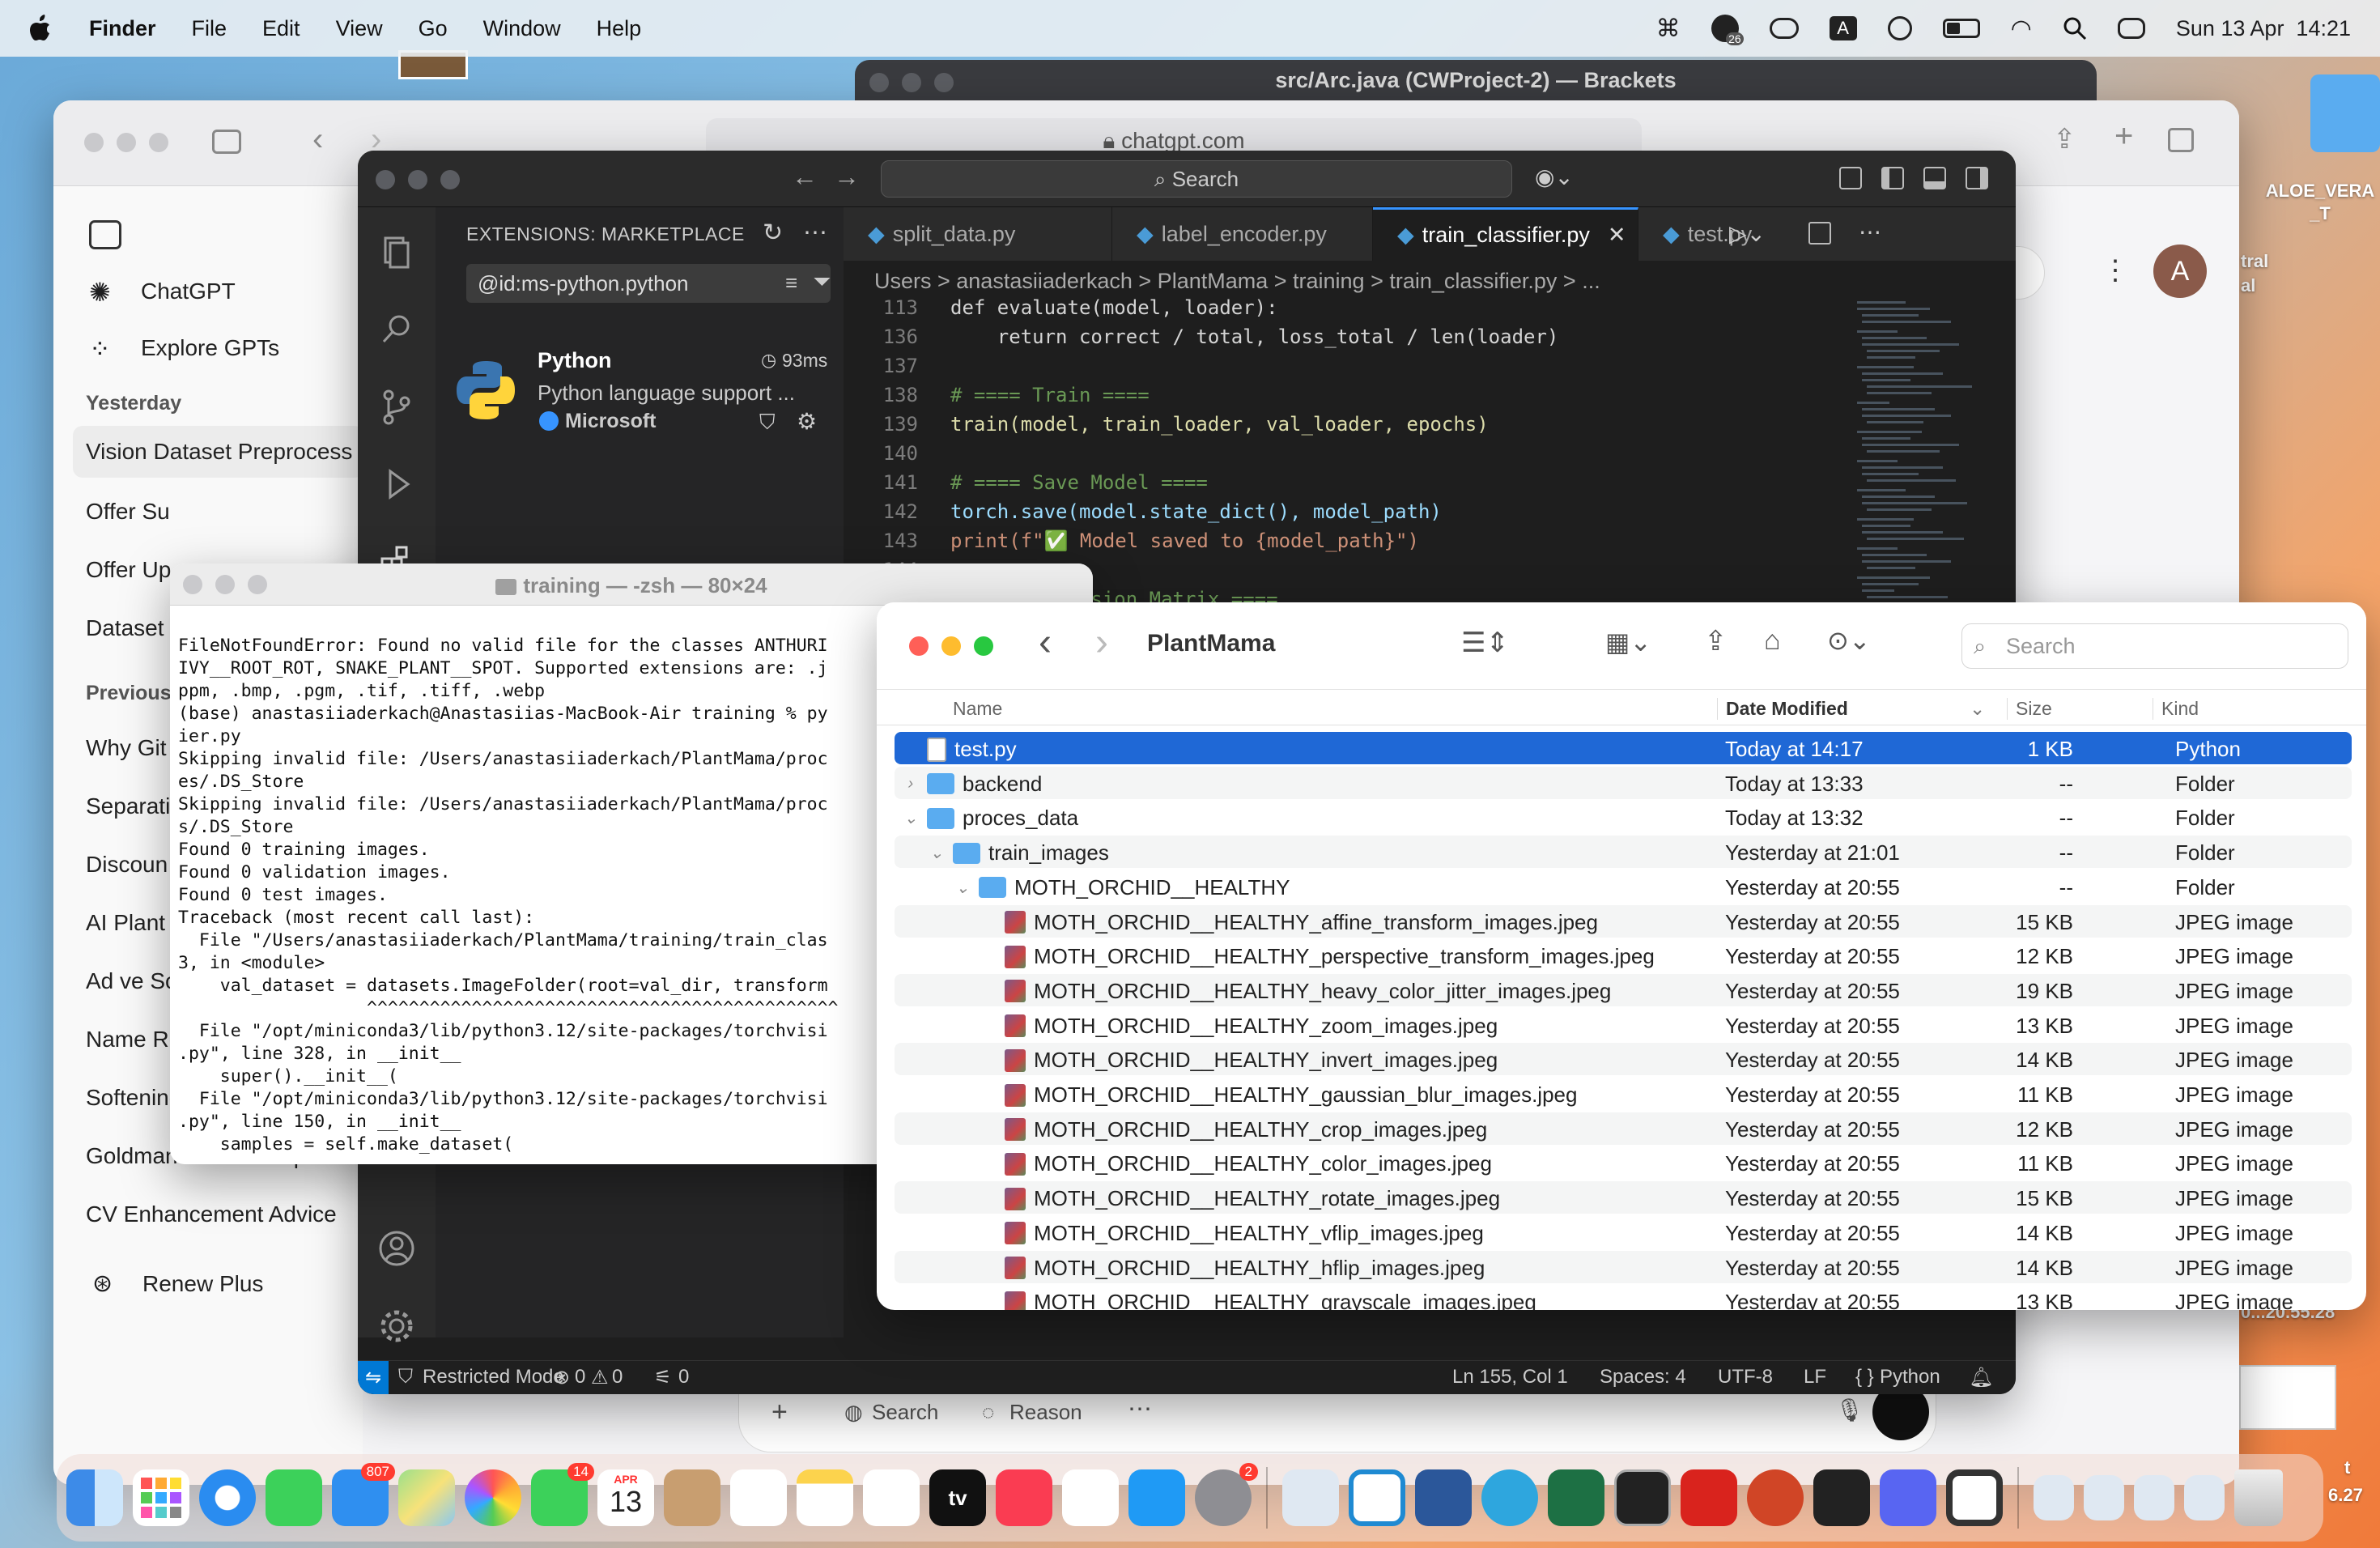 The height and width of the screenshot is (1548, 2380). What do you see at coordinates (1091, 1498) in the screenshot?
I see `news-icon` at bounding box center [1091, 1498].